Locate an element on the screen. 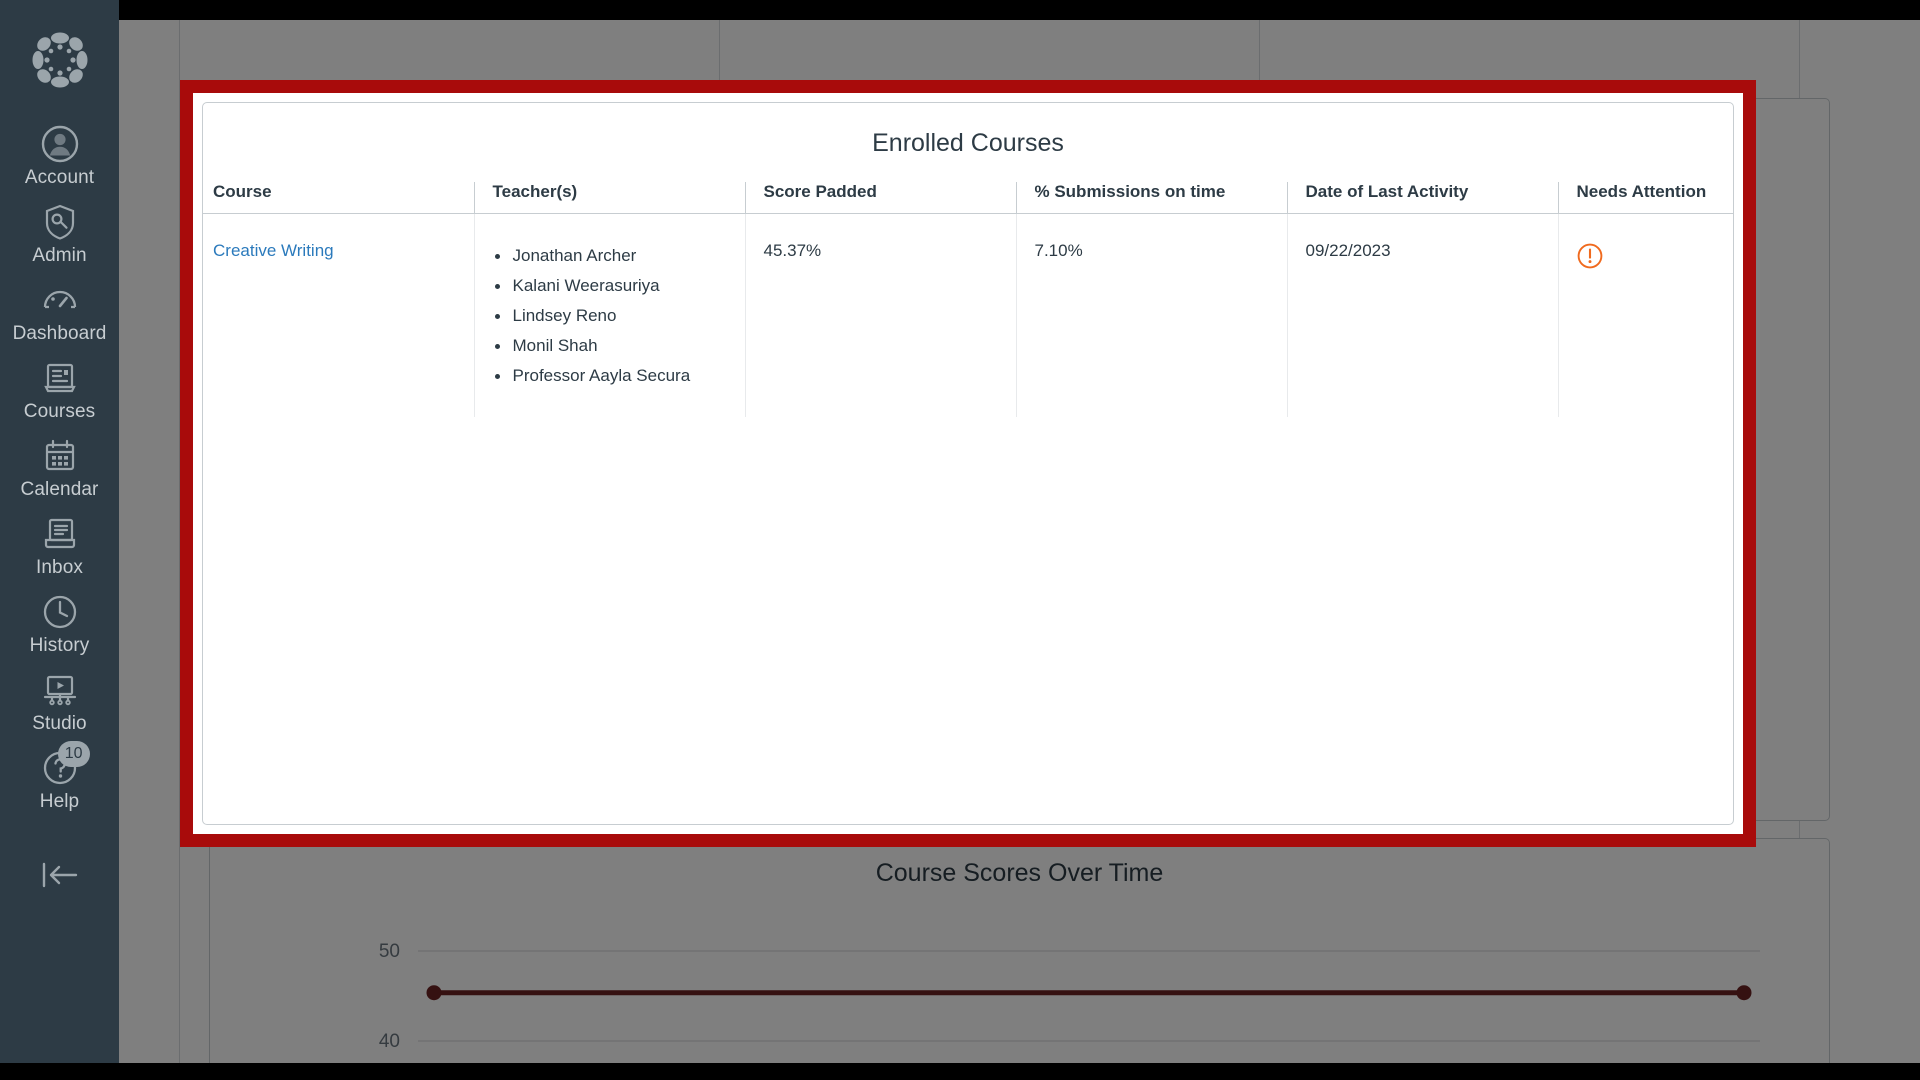  shield-key-icon is located at coordinates (60, 222).